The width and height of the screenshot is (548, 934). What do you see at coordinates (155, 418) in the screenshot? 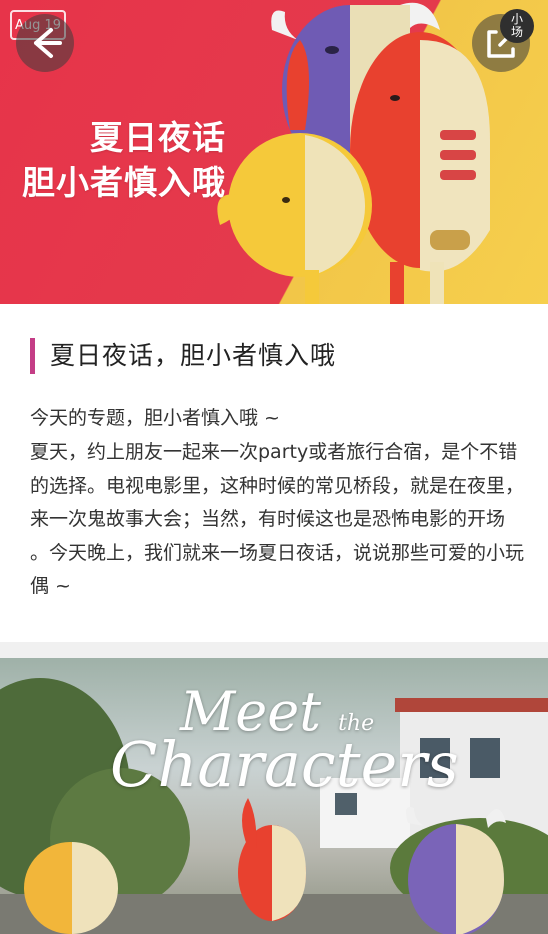
I see `article-intro: 今天的专题，胆小者慎入哦 ~` at bounding box center [155, 418].